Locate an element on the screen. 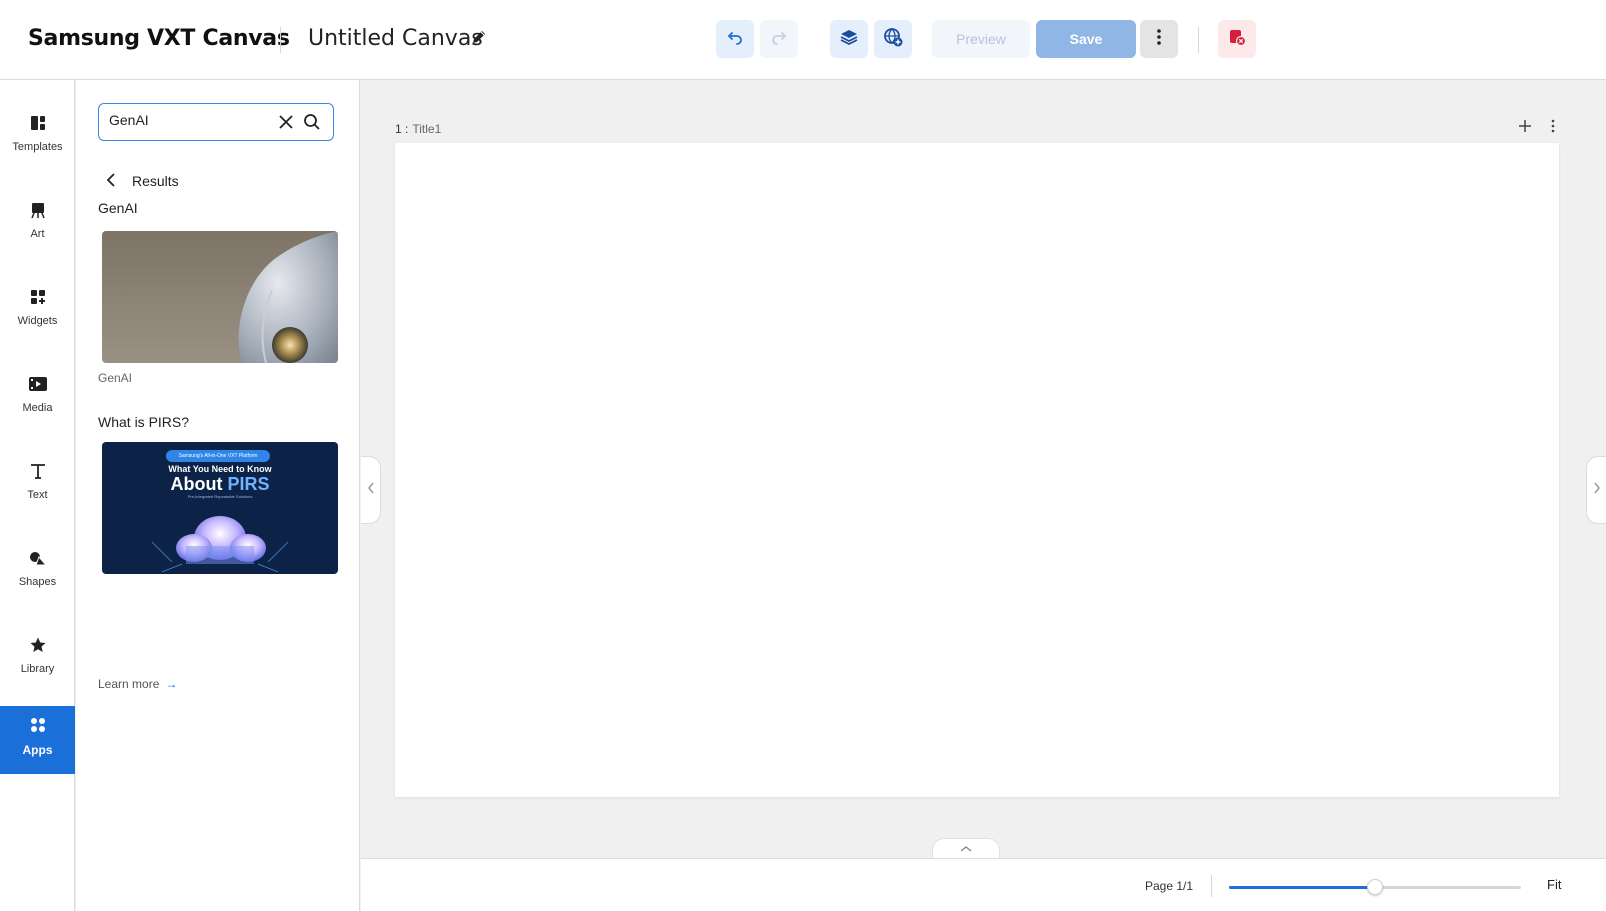 The width and height of the screenshot is (1606, 911). sidebar-item-text: Text is located at coordinates (37, 486).